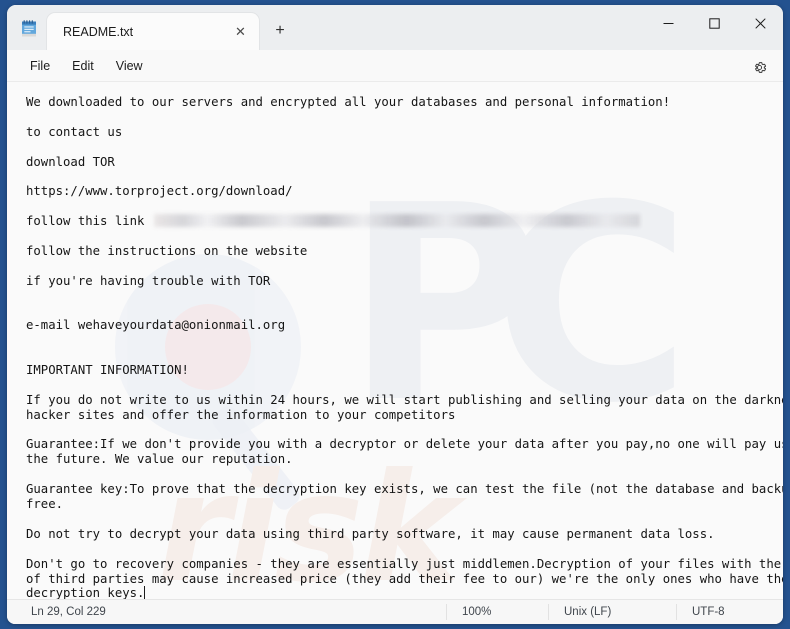 The image size is (790, 629). I want to click on maximize-button, so click(714, 23).